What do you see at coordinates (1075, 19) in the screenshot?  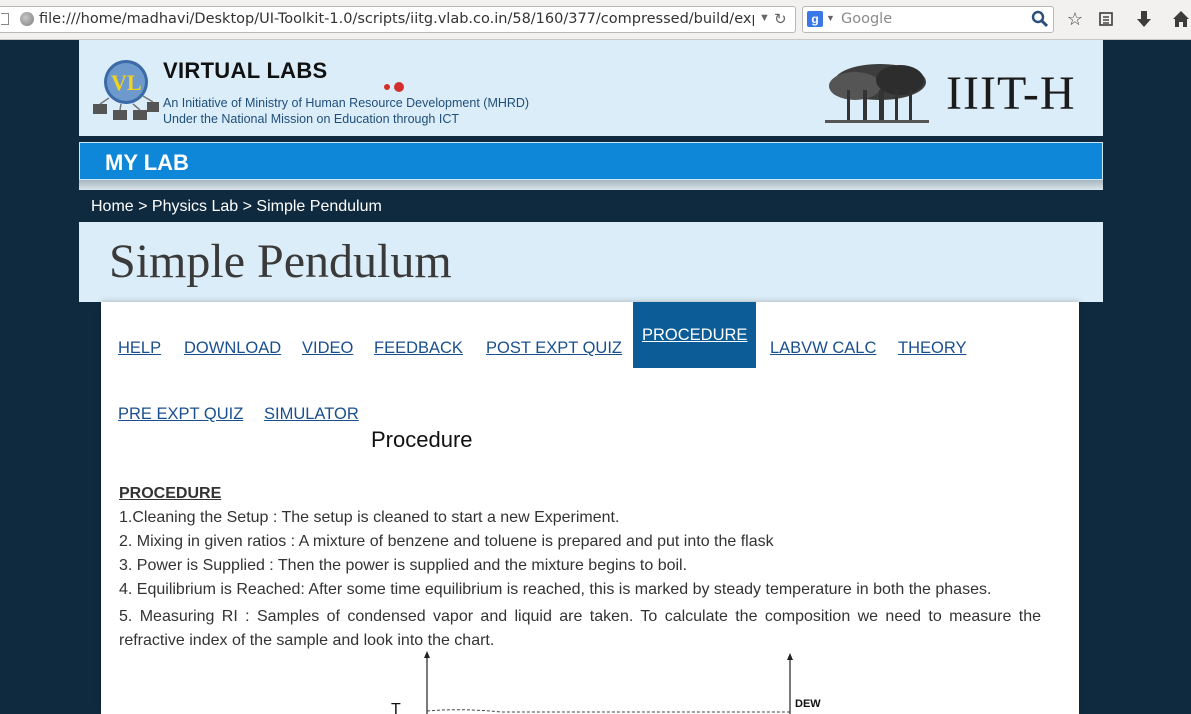 I see `bookmark-star-icon: ☆` at bounding box center [1075, 19].